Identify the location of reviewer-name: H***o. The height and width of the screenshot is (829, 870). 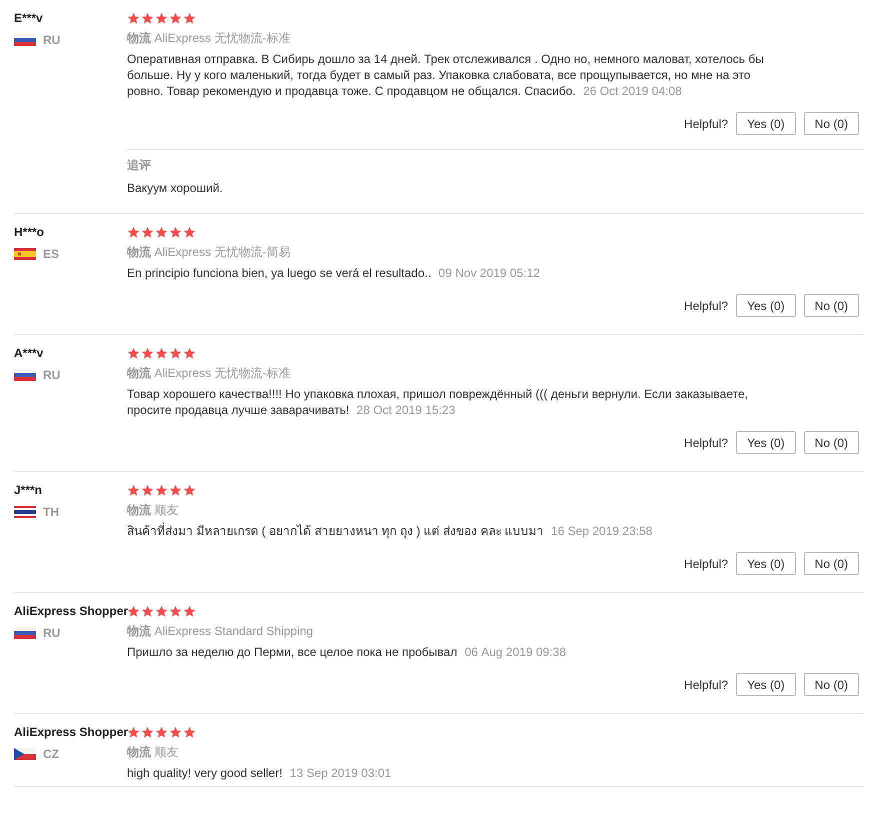
(30, 232).